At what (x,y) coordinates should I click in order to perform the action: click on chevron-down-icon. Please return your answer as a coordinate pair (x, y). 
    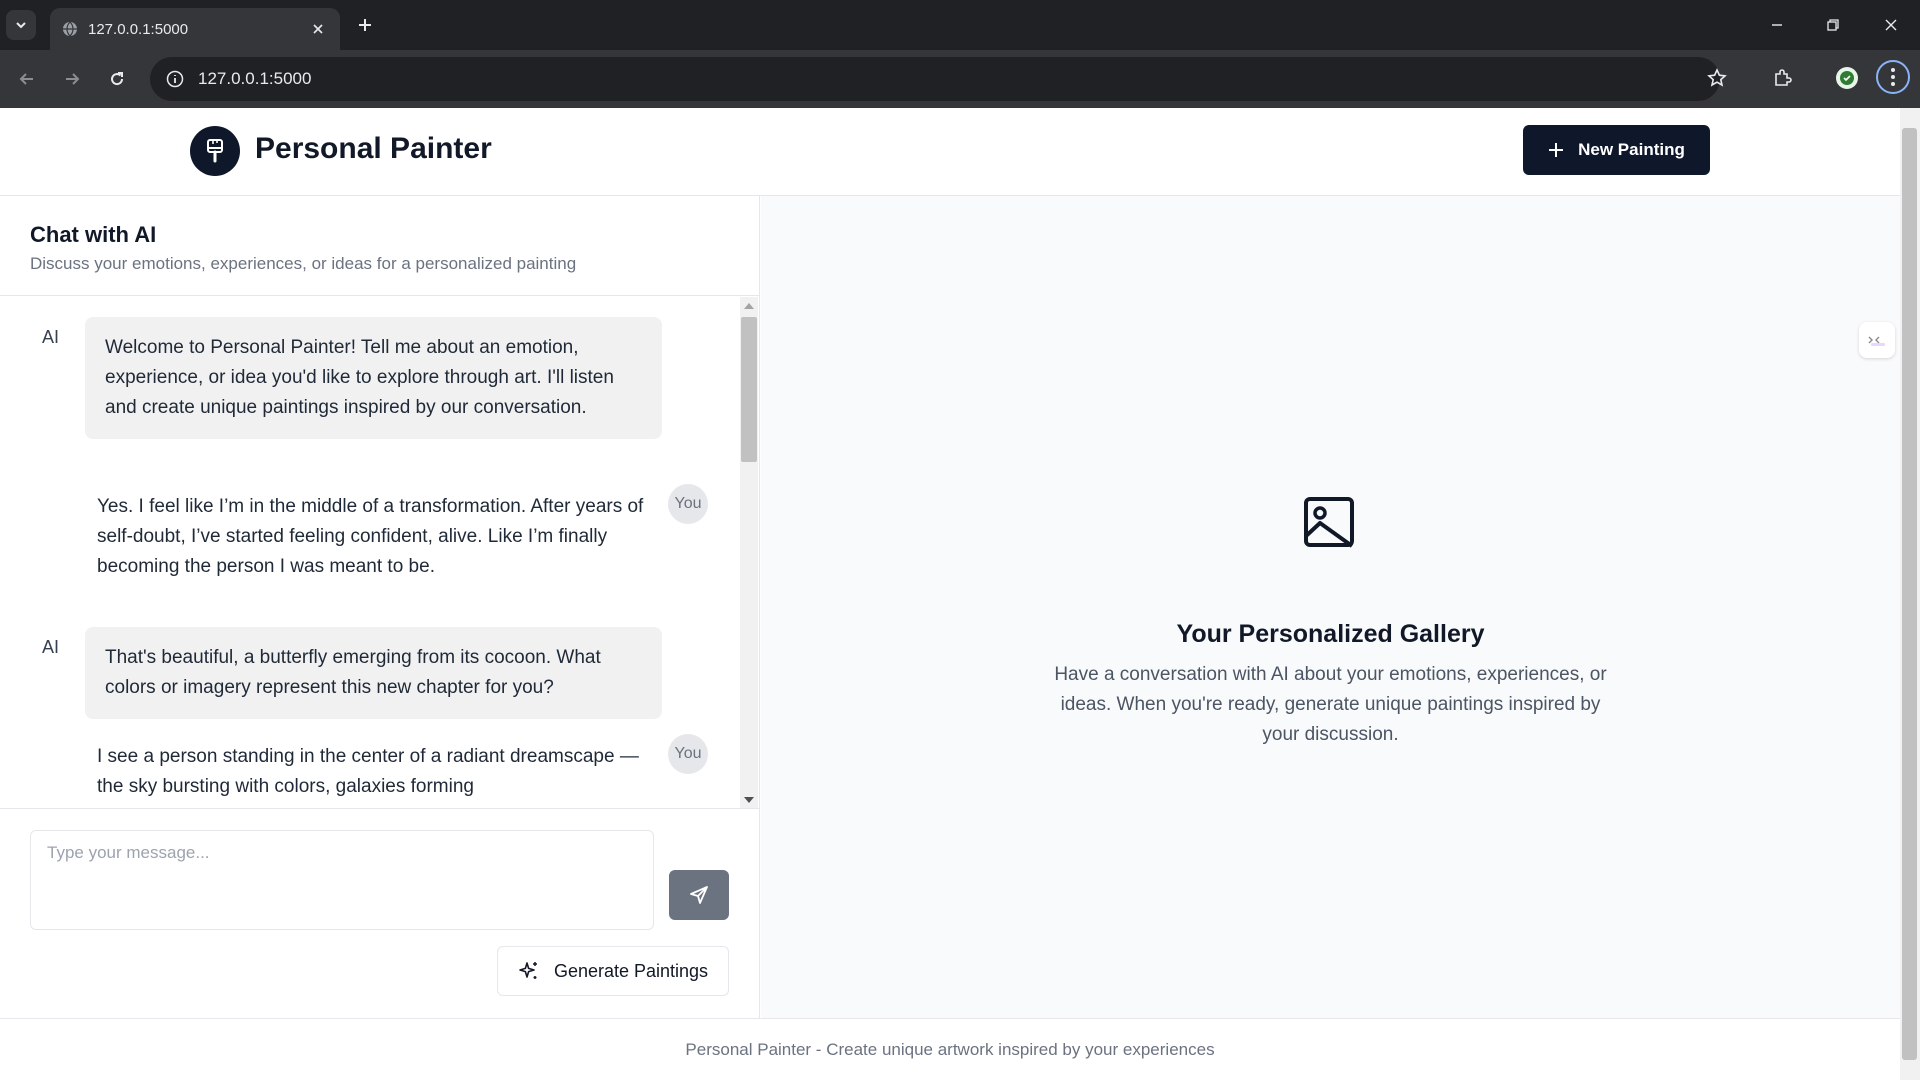
    Looking at the image, I should click on (21, 25).